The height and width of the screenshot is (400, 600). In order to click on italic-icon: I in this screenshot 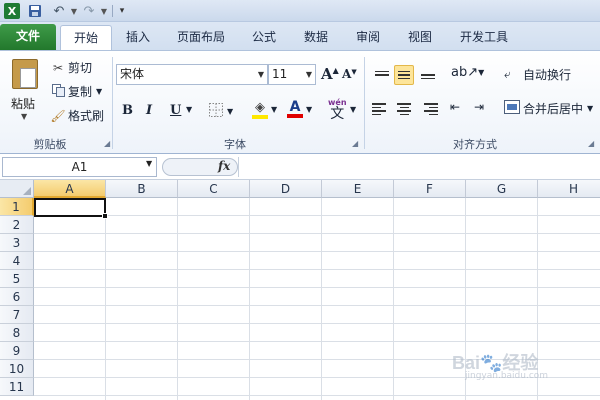, I will do `click(149, 110)`.